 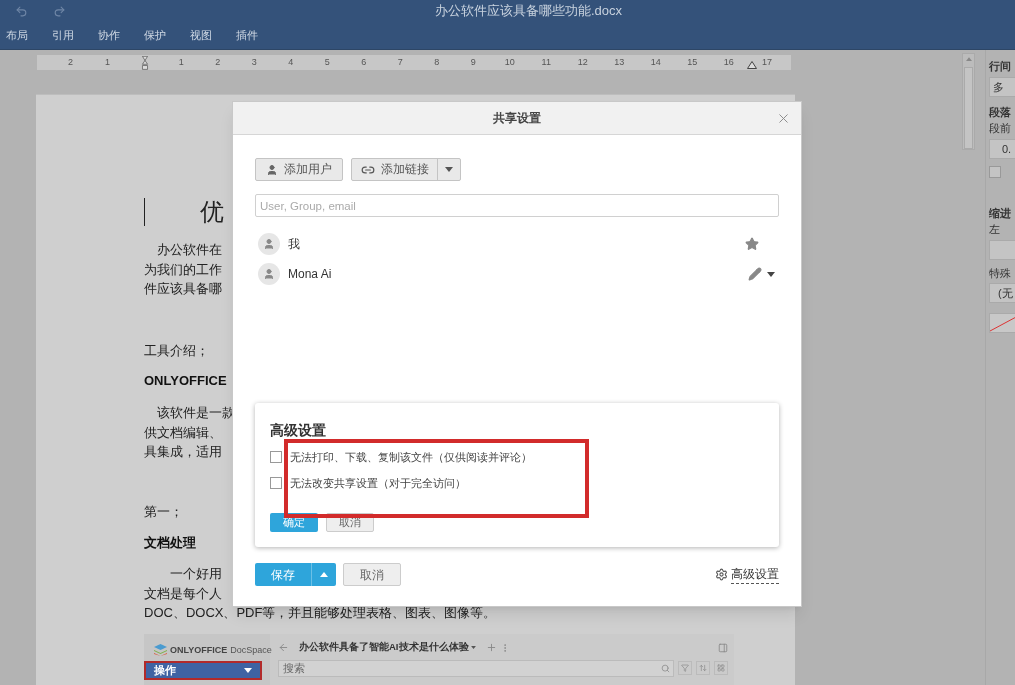 What do you see at coordinates (1002, 323) in the screenshot?
I see `border-preview-icon` at bounding box center [1002, 323].